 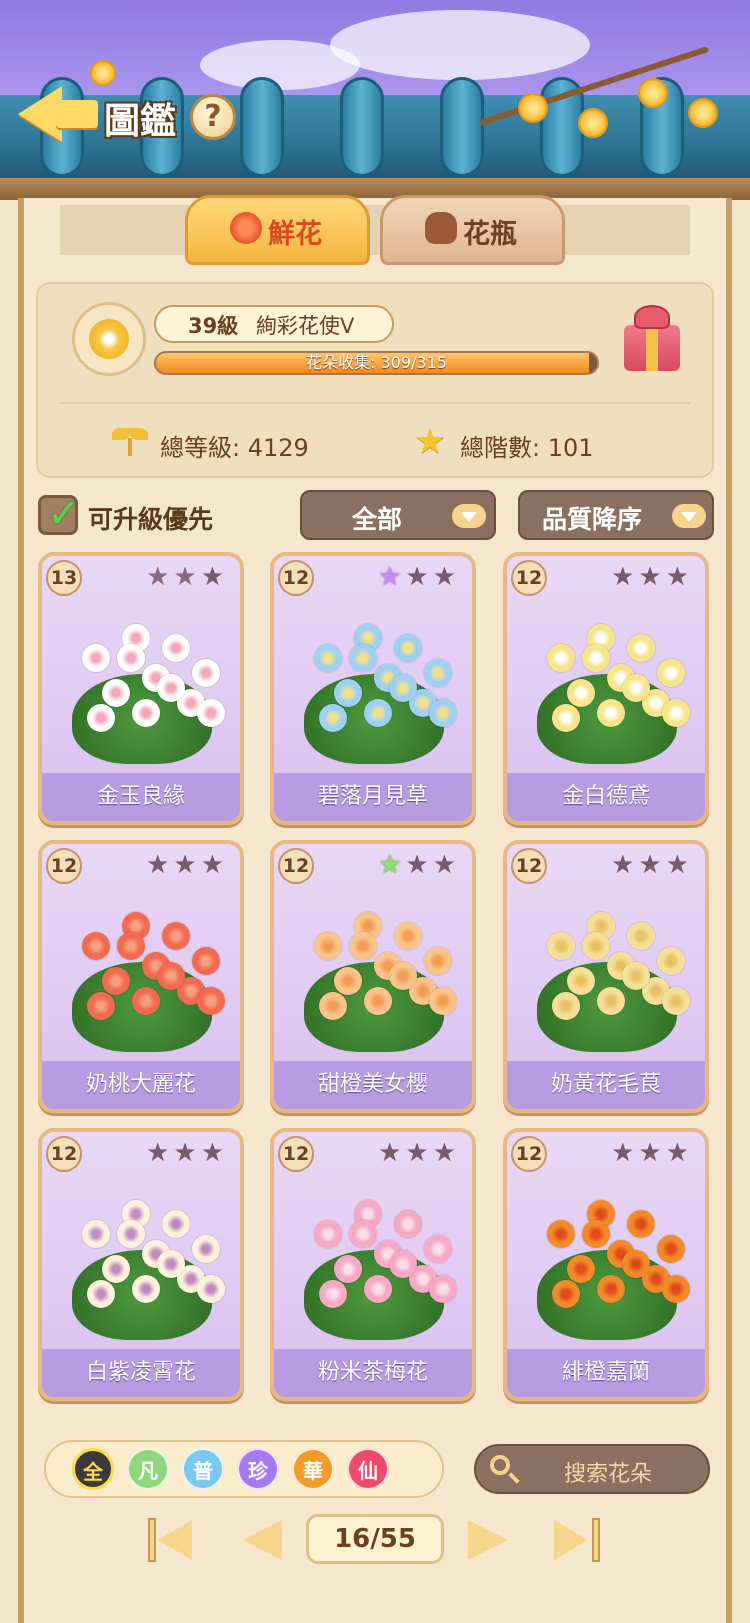 I want to click on sprout-icon, so click(x=132, y=442).